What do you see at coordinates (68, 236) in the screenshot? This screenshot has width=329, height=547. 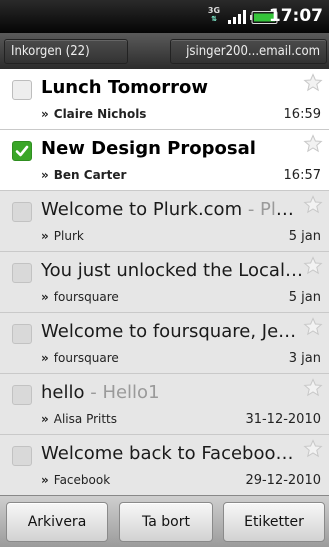 I see `sender-name: Plurk` at bounding box center [68, 236].